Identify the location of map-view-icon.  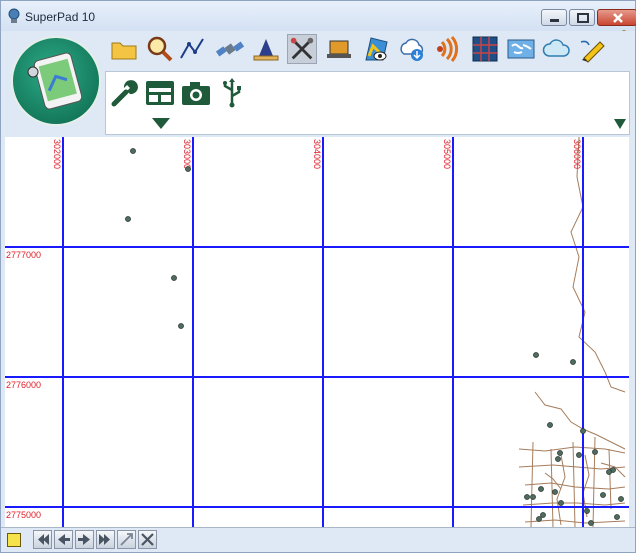
(376, 49).